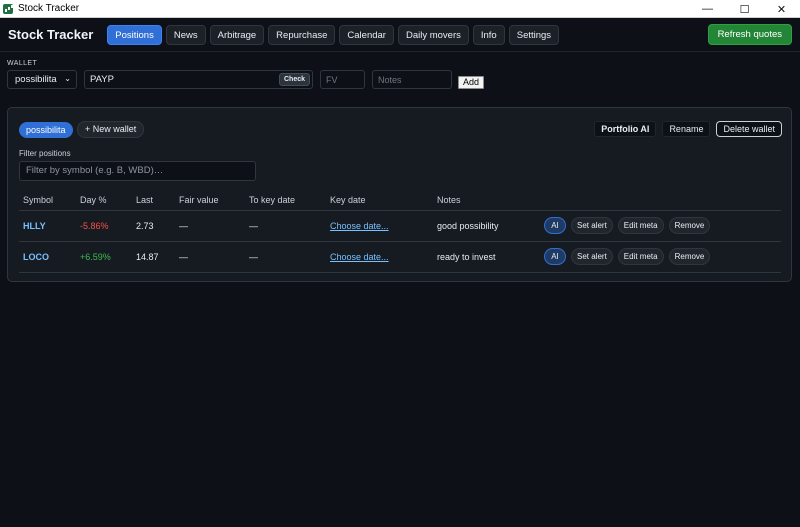 This screenshot has height=527, width=800. What do you see at coordinates (153, 200) in the screenshot?
I see `column-header: Last` at bounding box center [153, 200].